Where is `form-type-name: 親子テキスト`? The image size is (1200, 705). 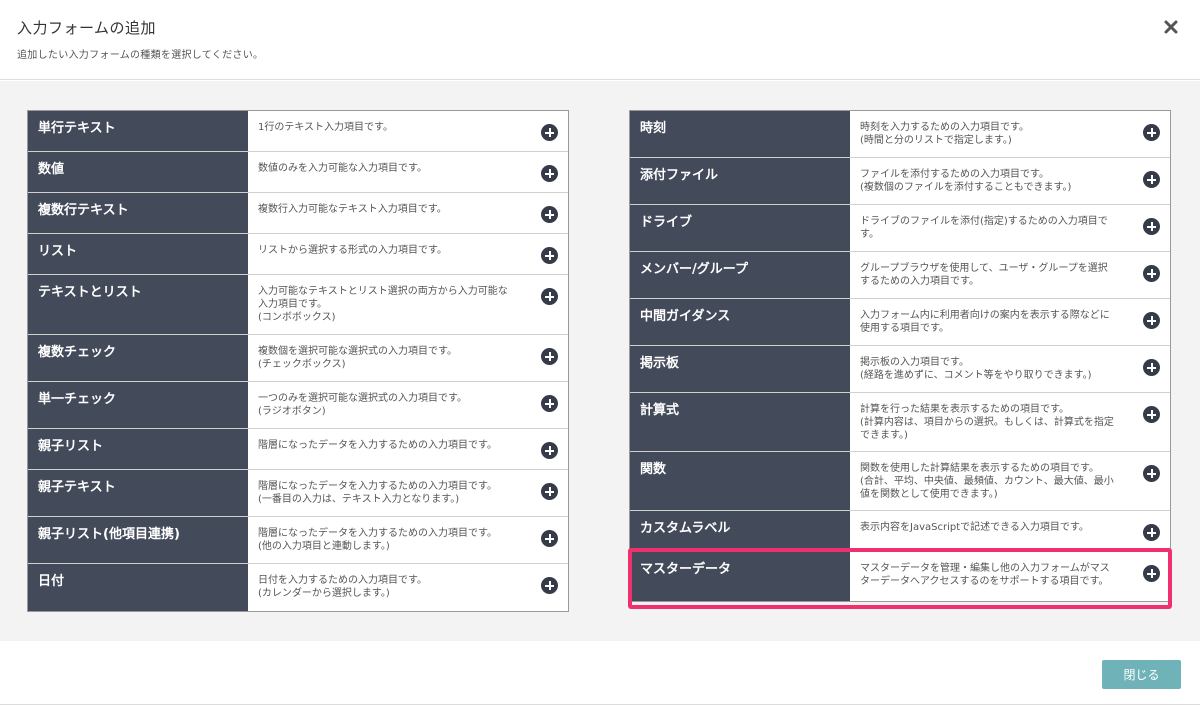
form-type-name: 親子テキスト is located at coordinates (138, 493).